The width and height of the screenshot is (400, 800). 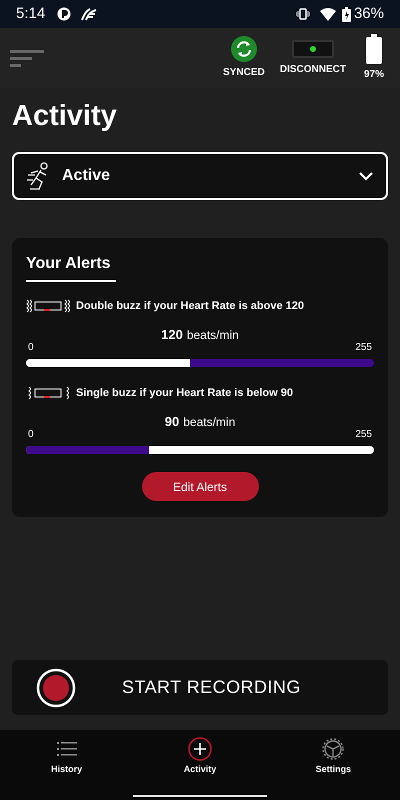 What do you see at coordinates (200, 486) in the screenshot?
I see `edit-alerts-button: Edit Alerts` at bounding box center [200, 486].